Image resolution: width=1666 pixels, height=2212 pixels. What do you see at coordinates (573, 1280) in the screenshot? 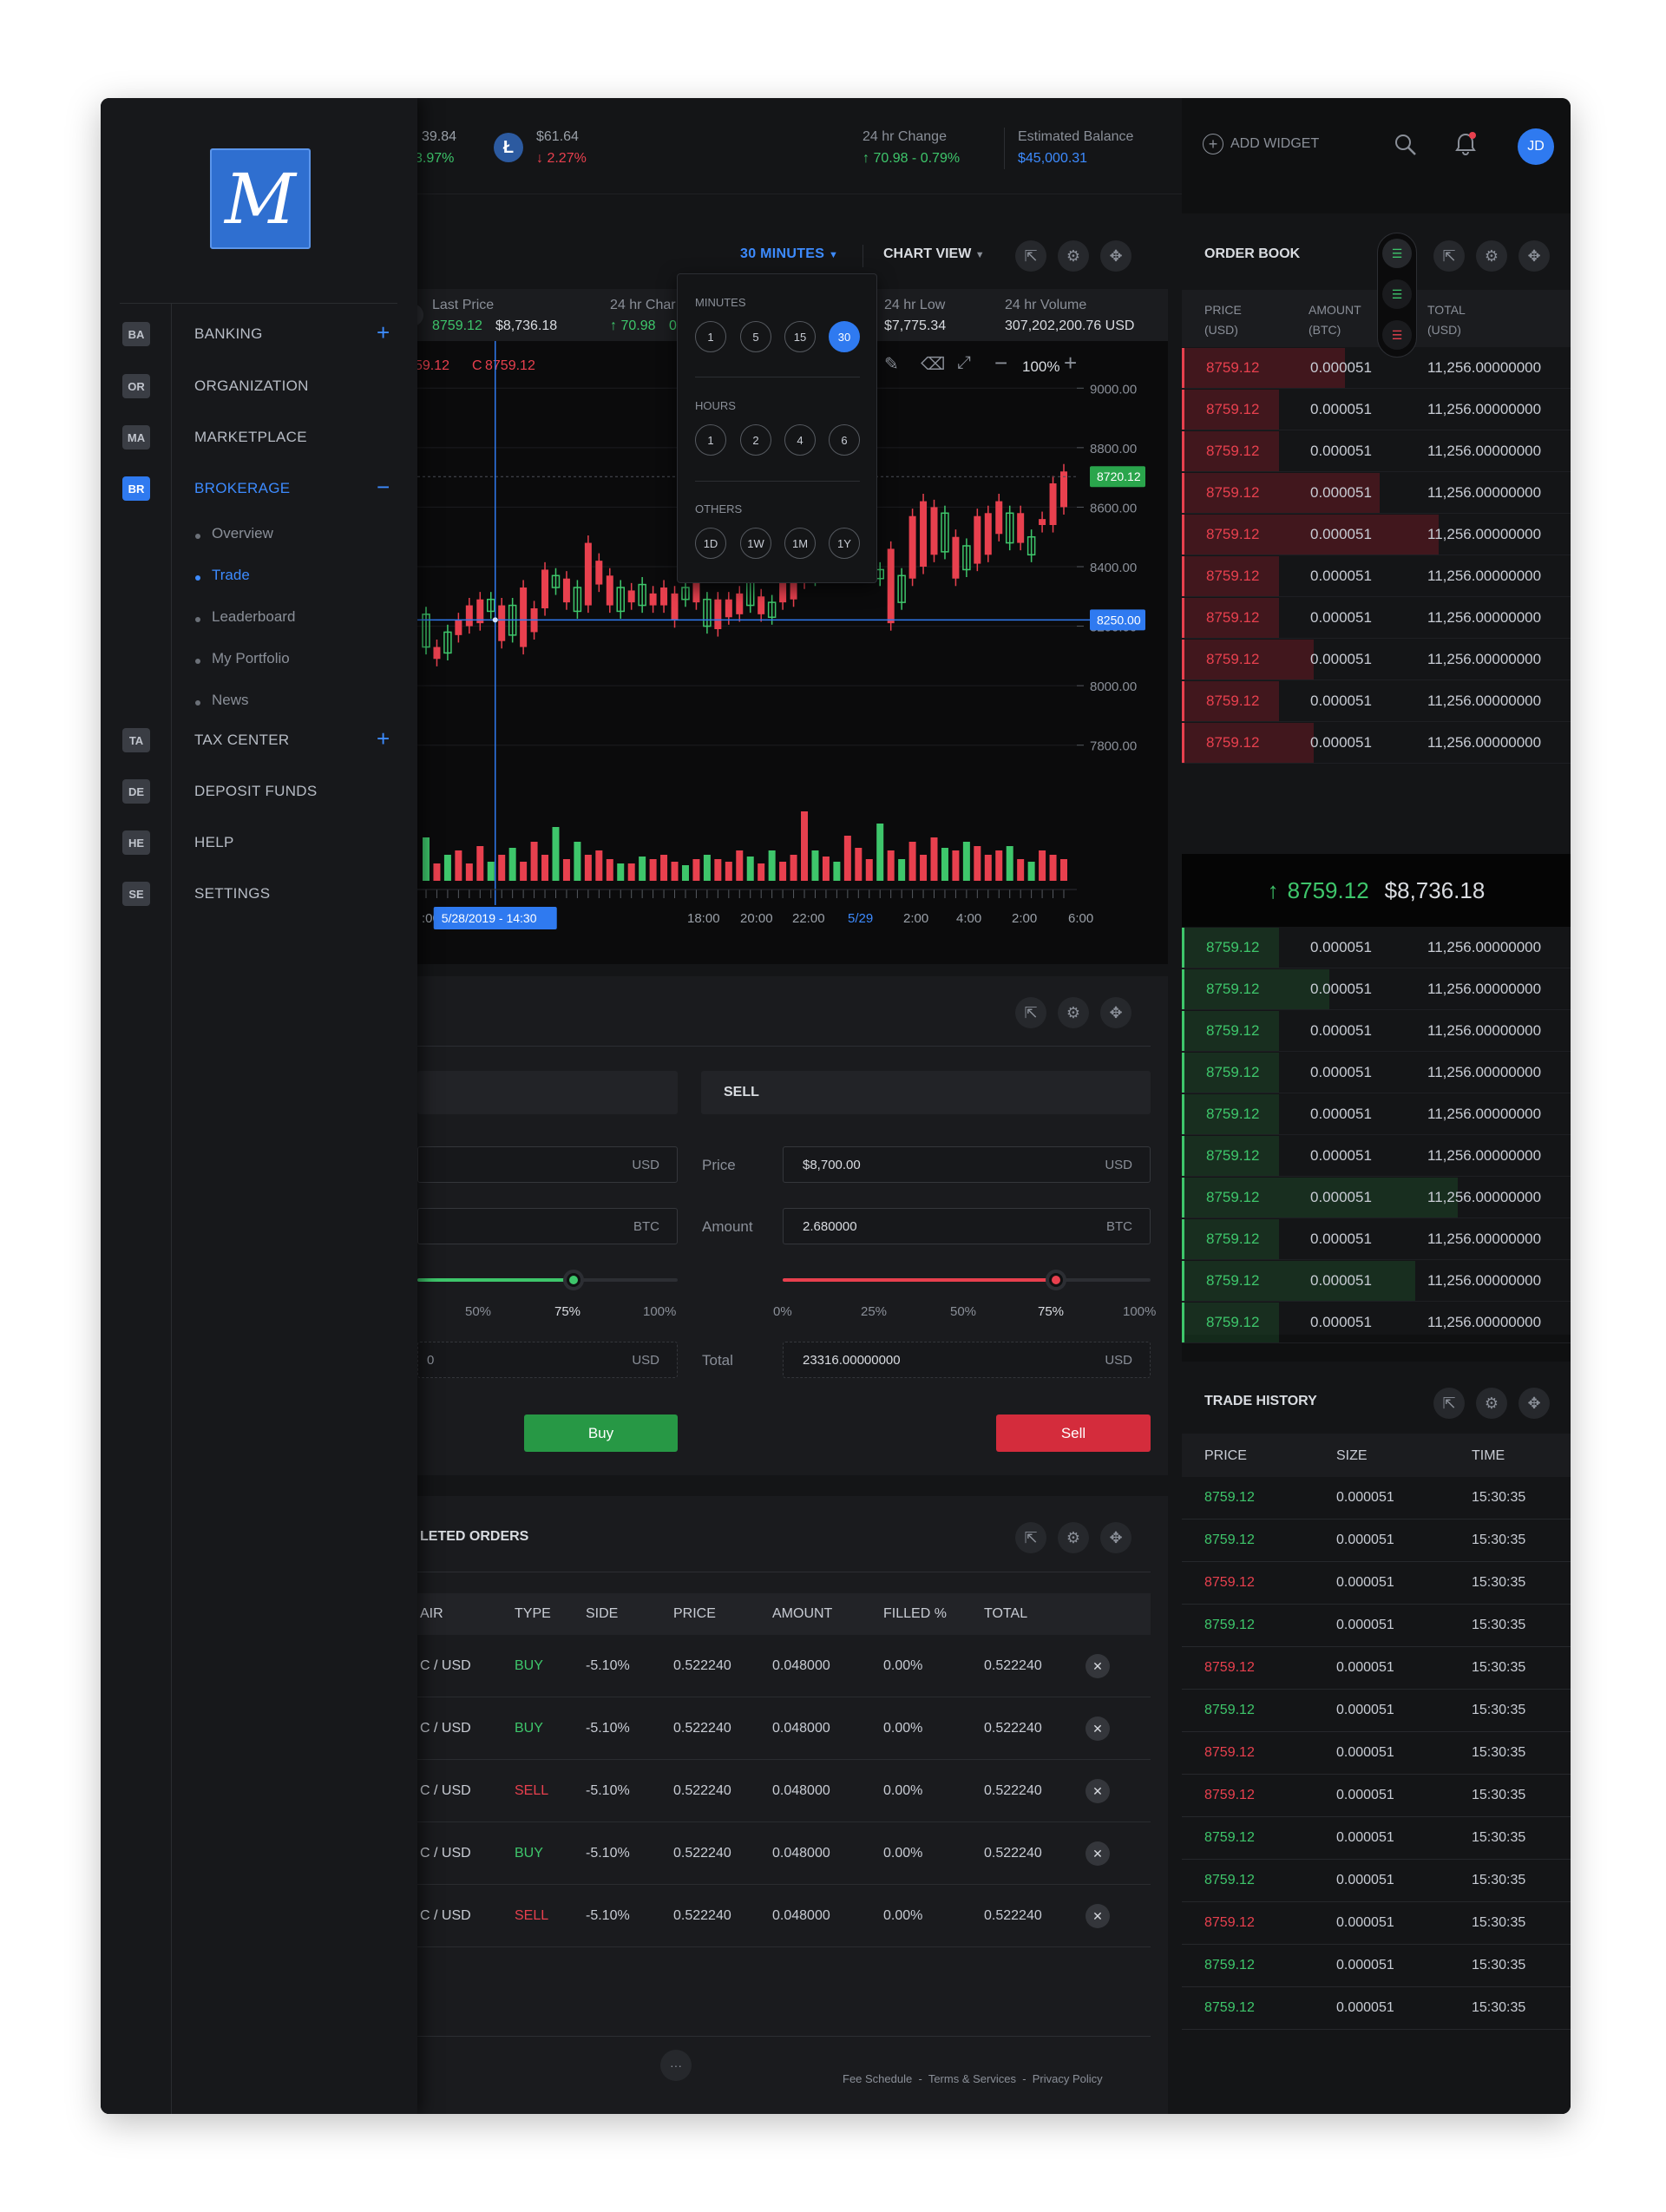
I see `buy-slider-thumb` at bounding box center [573, 1280].